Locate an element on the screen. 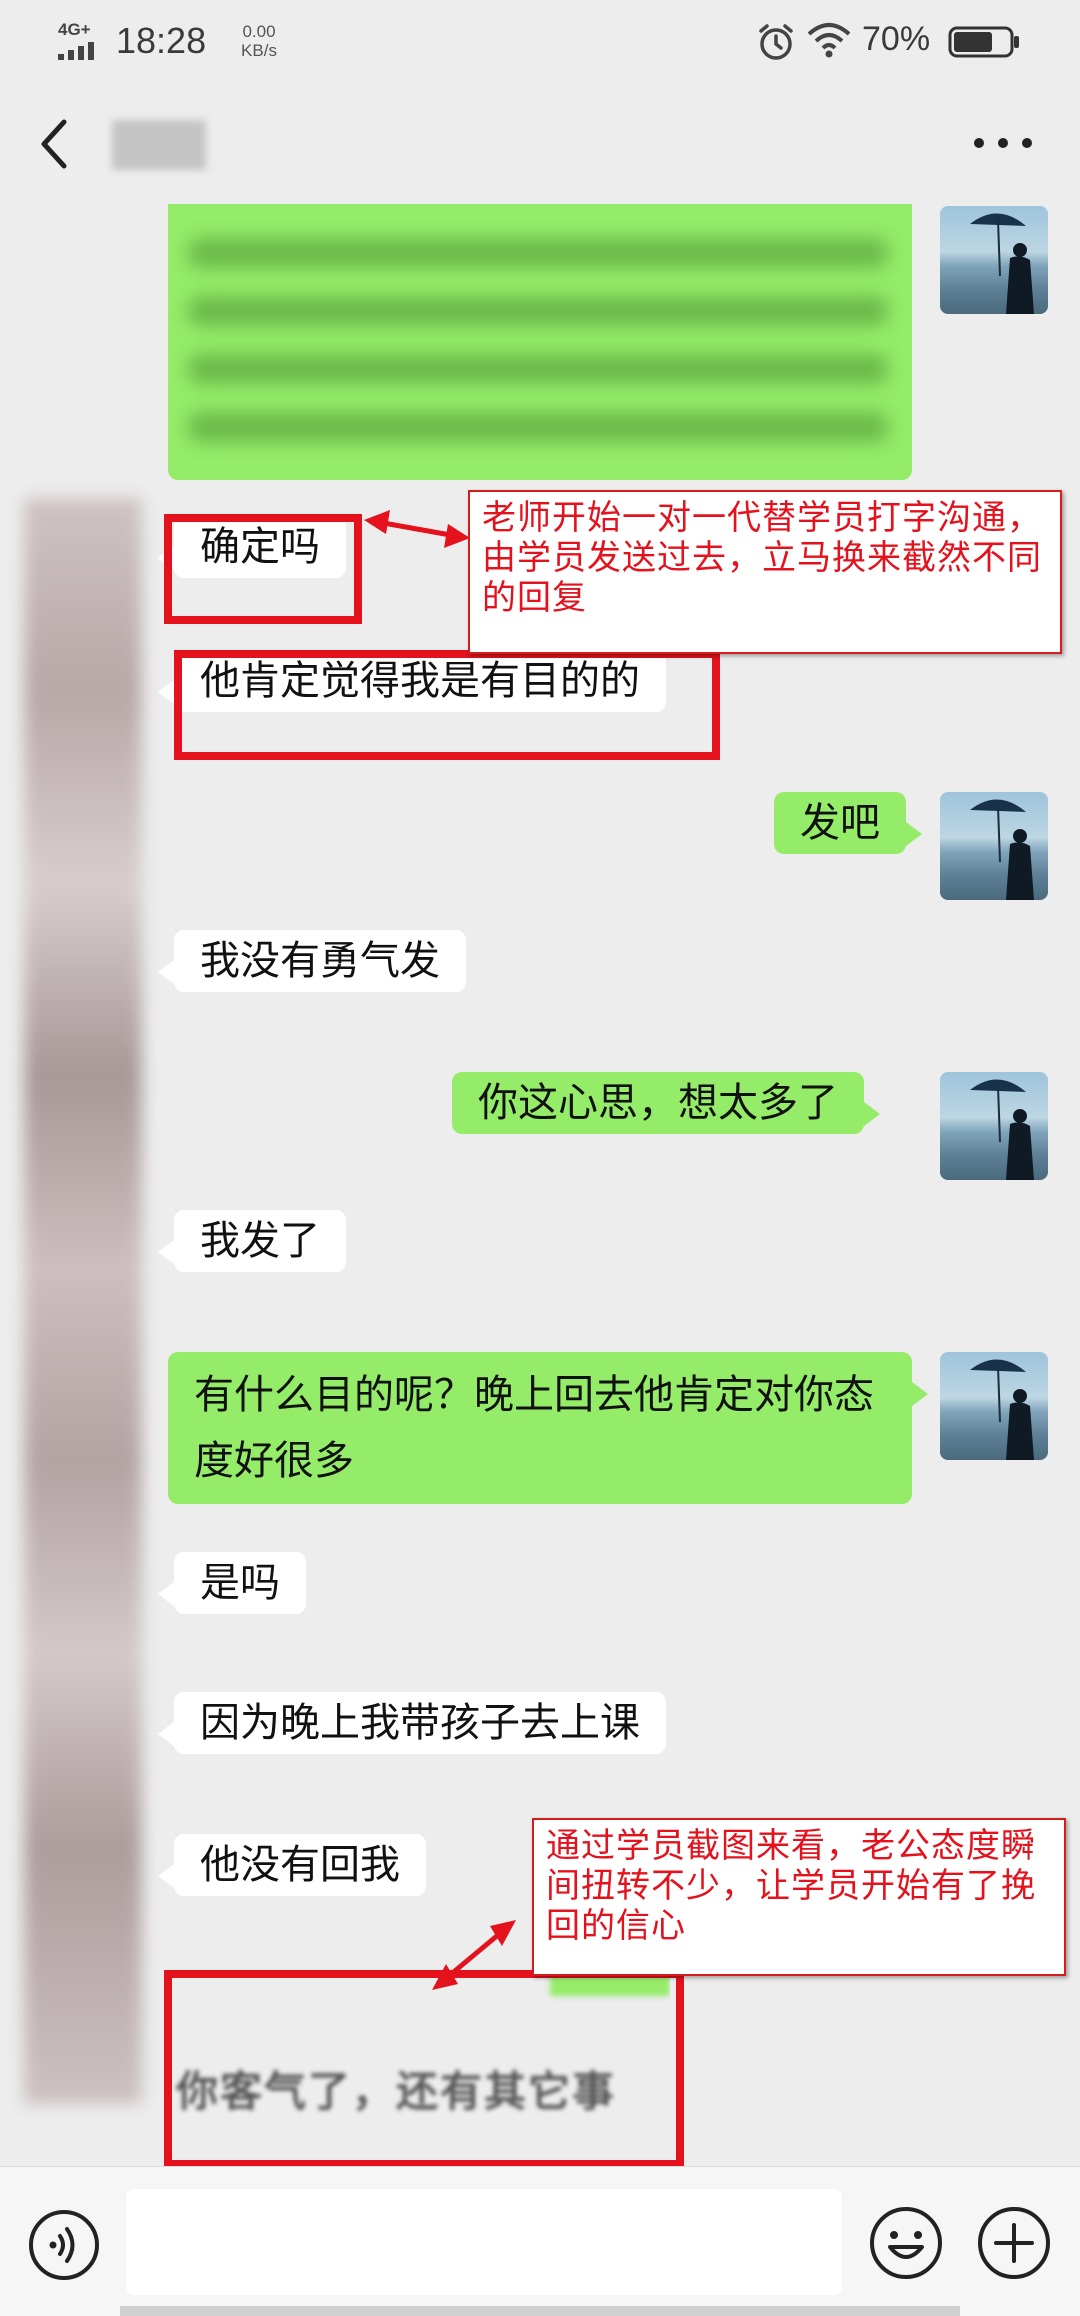  message-bubble: 我没有勇气发 is located at coordinates (312, 961).